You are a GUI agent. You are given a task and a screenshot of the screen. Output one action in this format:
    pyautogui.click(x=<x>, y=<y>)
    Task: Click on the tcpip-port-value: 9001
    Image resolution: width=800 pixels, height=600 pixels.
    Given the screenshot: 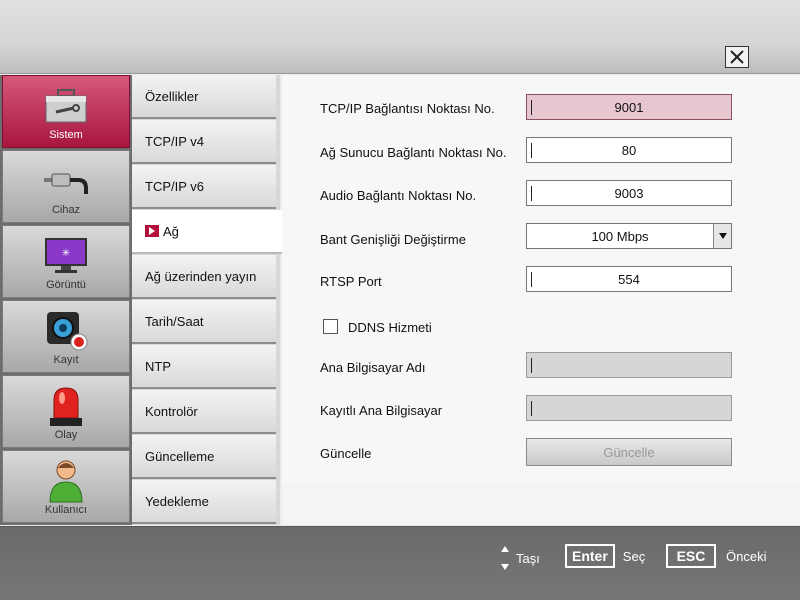 What is the action you would take?
    pyautogui.click(x=629, y=107)
    